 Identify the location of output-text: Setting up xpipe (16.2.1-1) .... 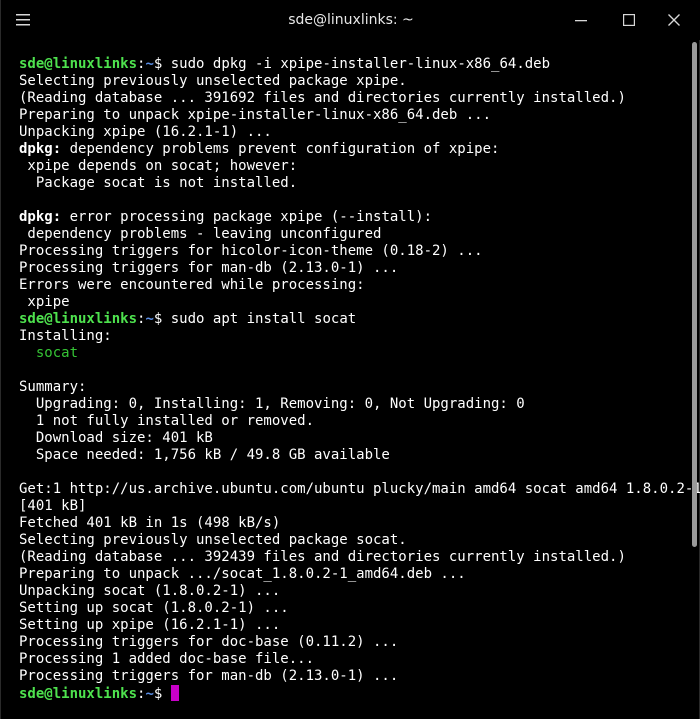
(150, 625).